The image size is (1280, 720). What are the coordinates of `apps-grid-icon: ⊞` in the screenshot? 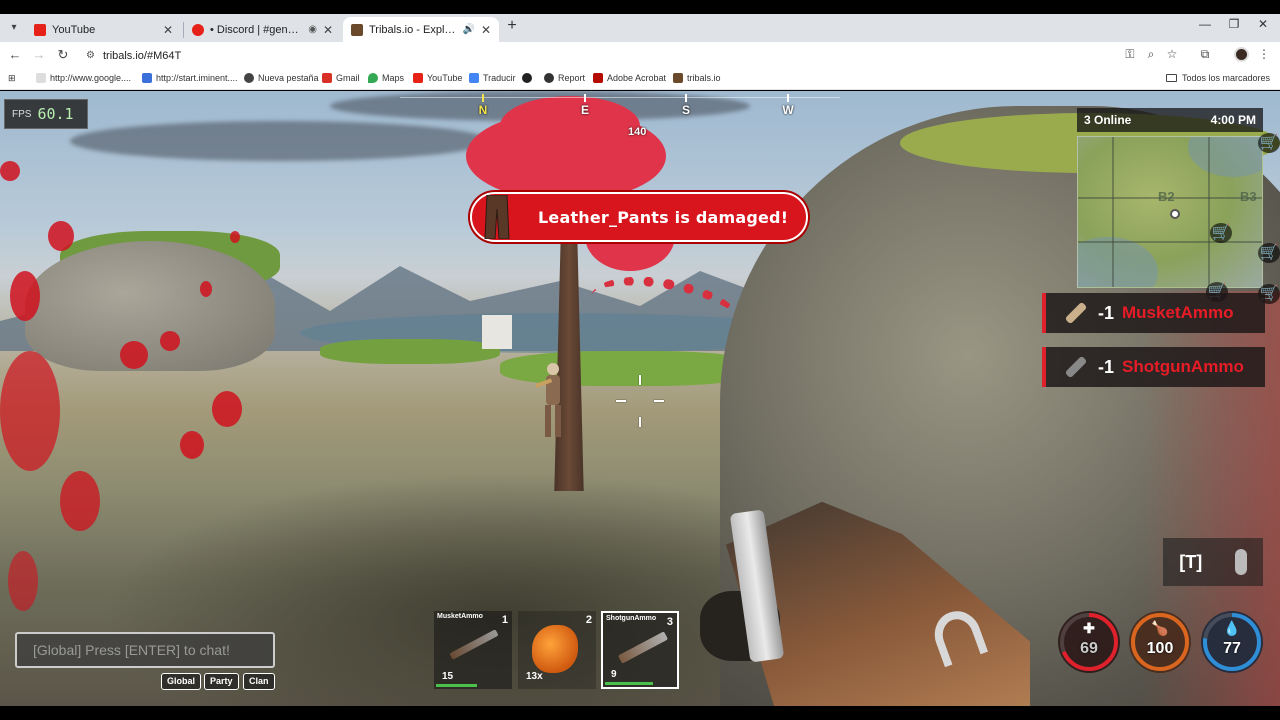 It's located at (12, 78).